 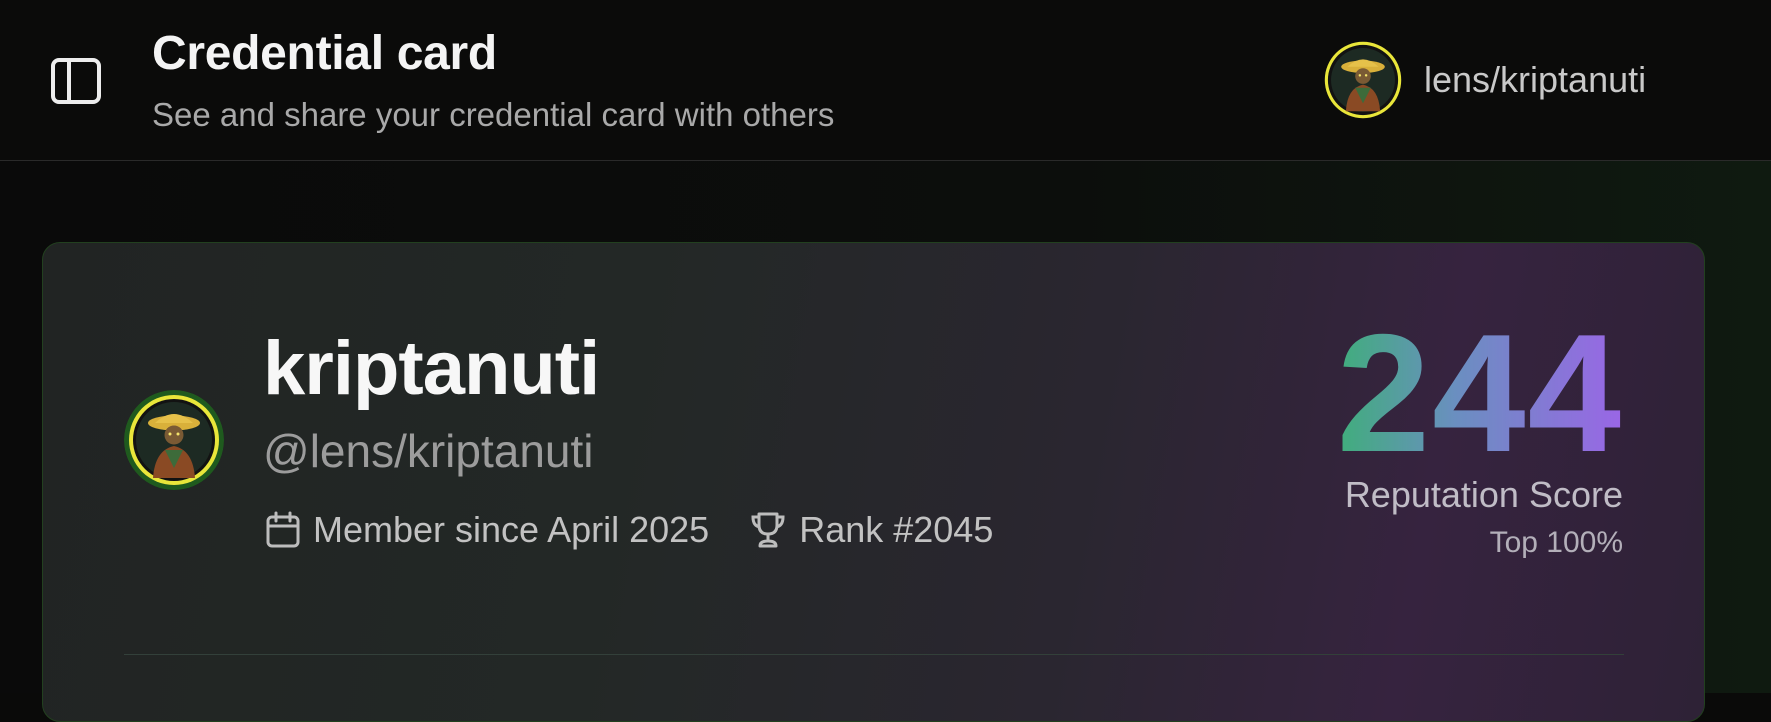 I want to click on rank: Rank #2045, so click(x=871, y=530).